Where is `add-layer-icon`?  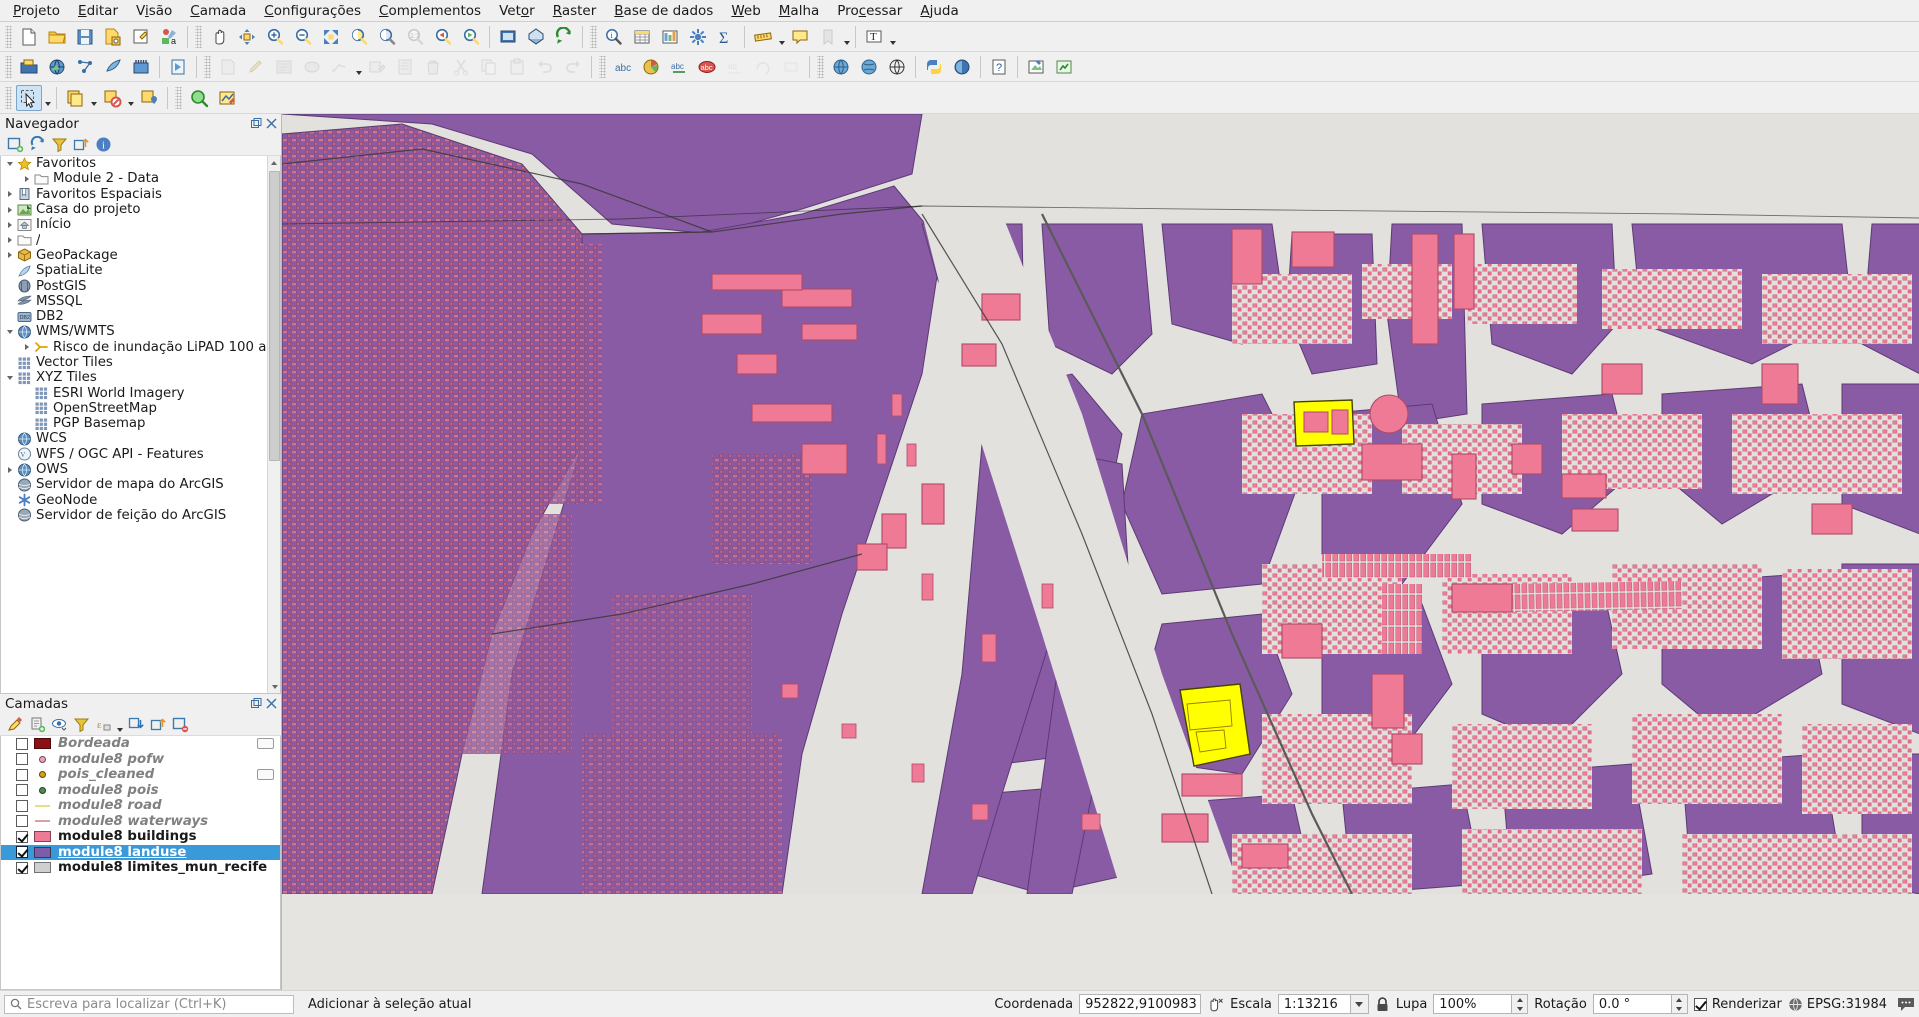
add-layer-icon is located at coordinates (15, 144).